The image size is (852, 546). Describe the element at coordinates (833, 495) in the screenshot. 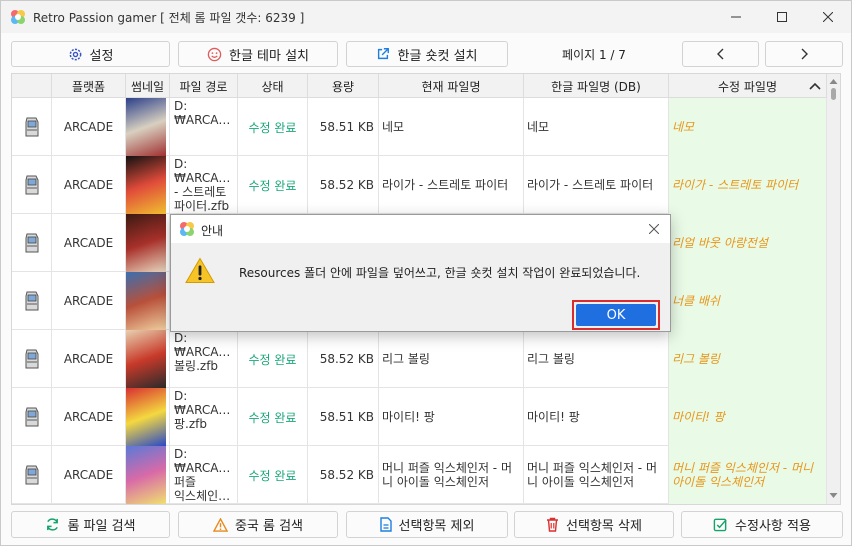

I see `scroll-down-icon` at that location.